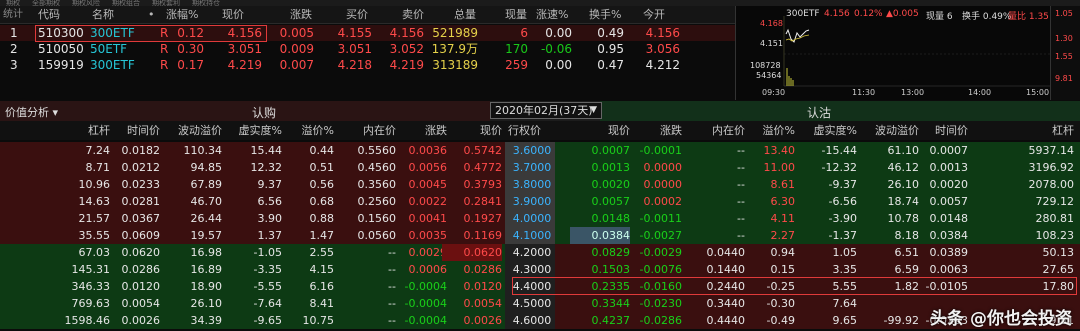 The height and width of the screenshot is (331, 1080). What do you see at coordinates (357, 14) in the screenshot?
I see `col-bid: 买价` at bounding box center [357, 14].